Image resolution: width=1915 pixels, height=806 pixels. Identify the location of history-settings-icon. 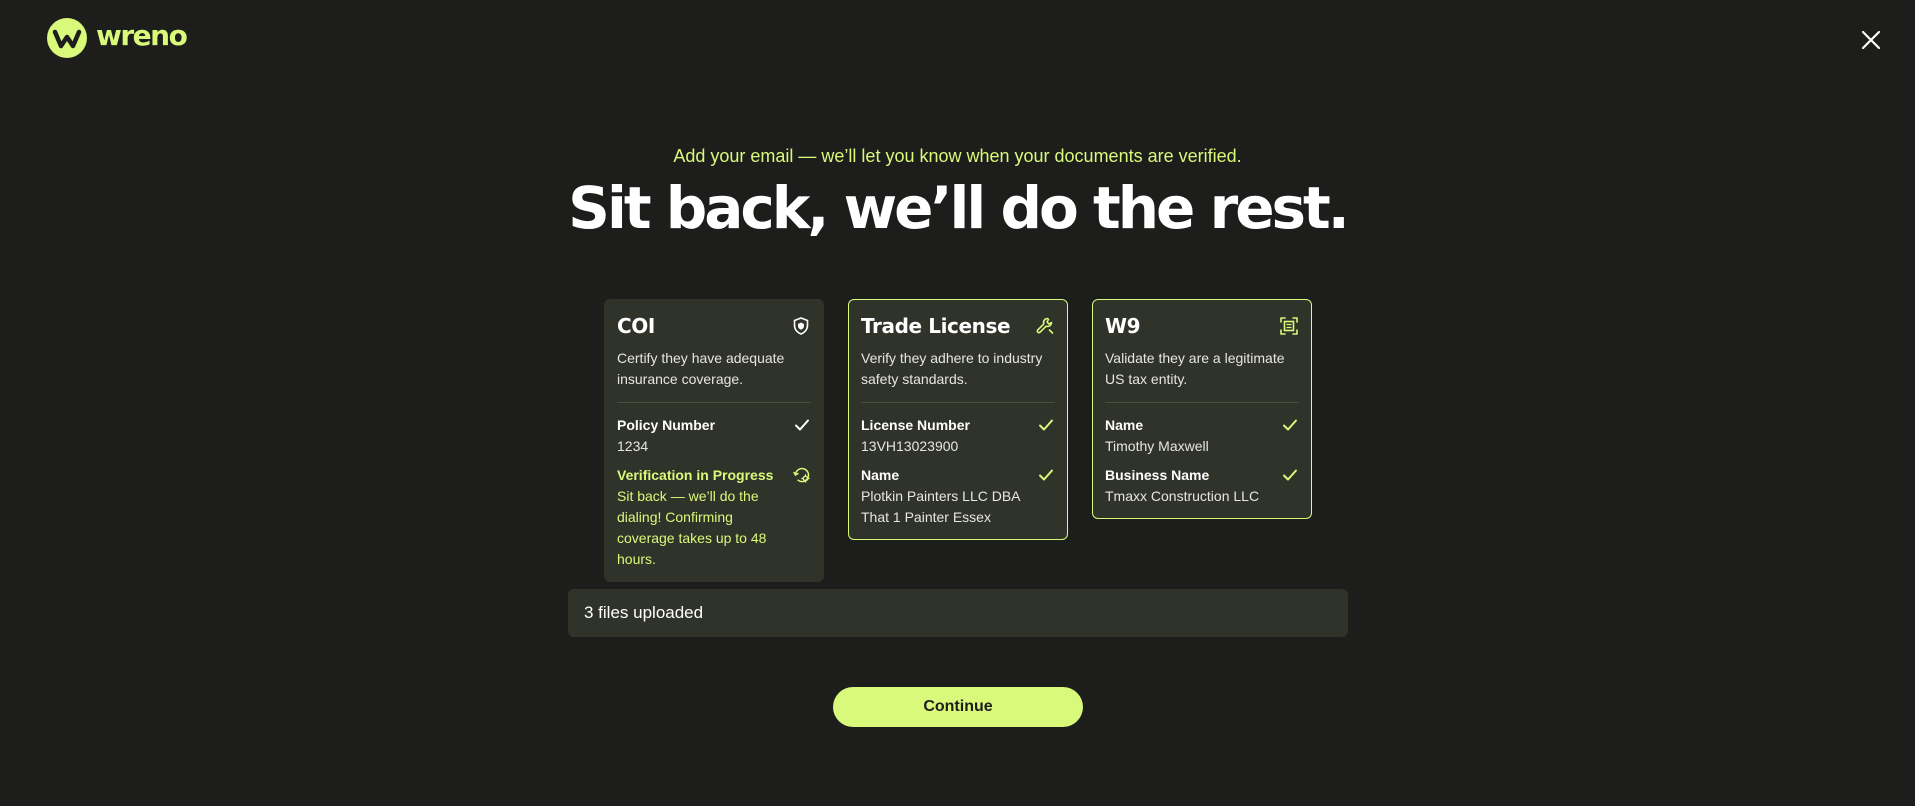
(801, 475).